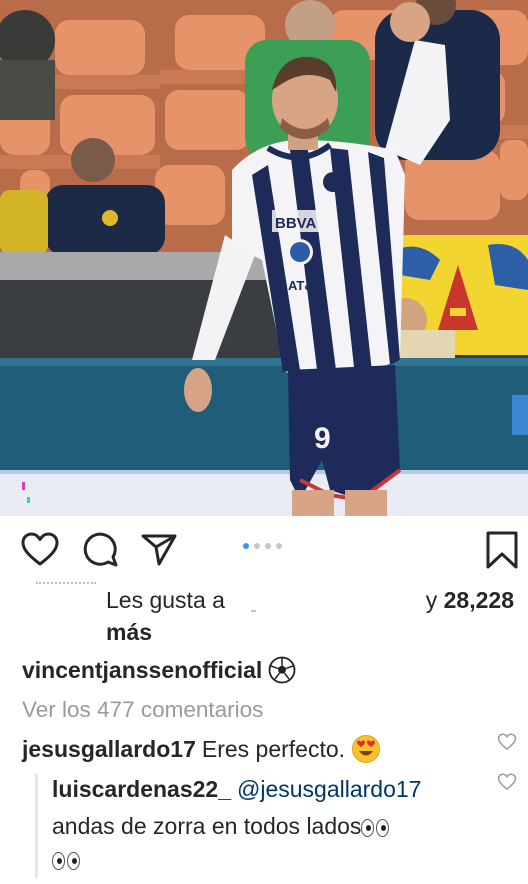 Image resolution: width=528 pixels, height=884 pixels. I want to click on svg-text: BBVA, so click(296, 223).